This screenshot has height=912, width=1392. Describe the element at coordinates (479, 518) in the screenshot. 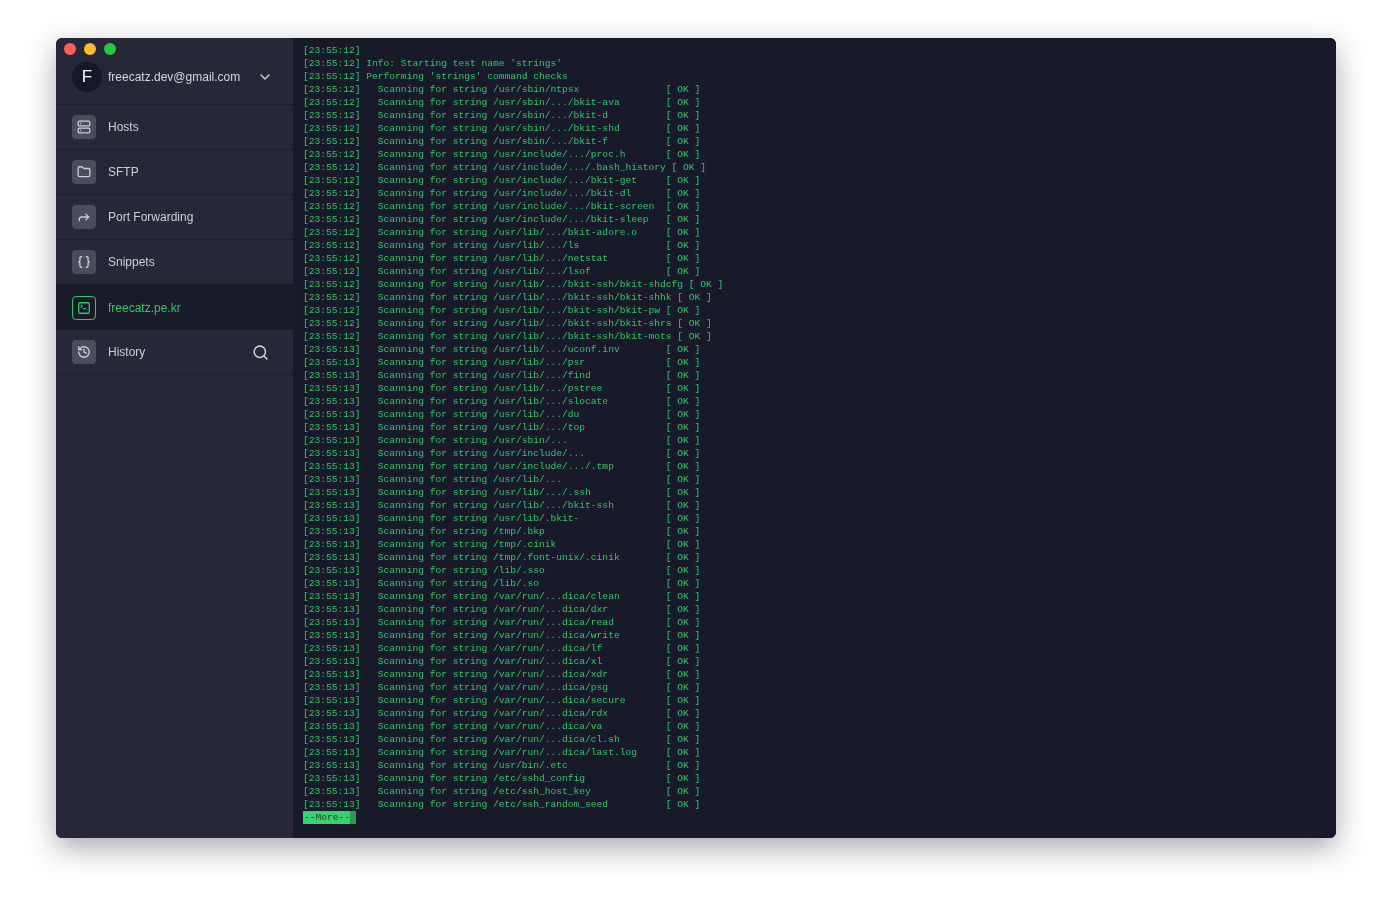

I see `terminal-line: Scanning for string /usr/lib/.bkit-` at that location.